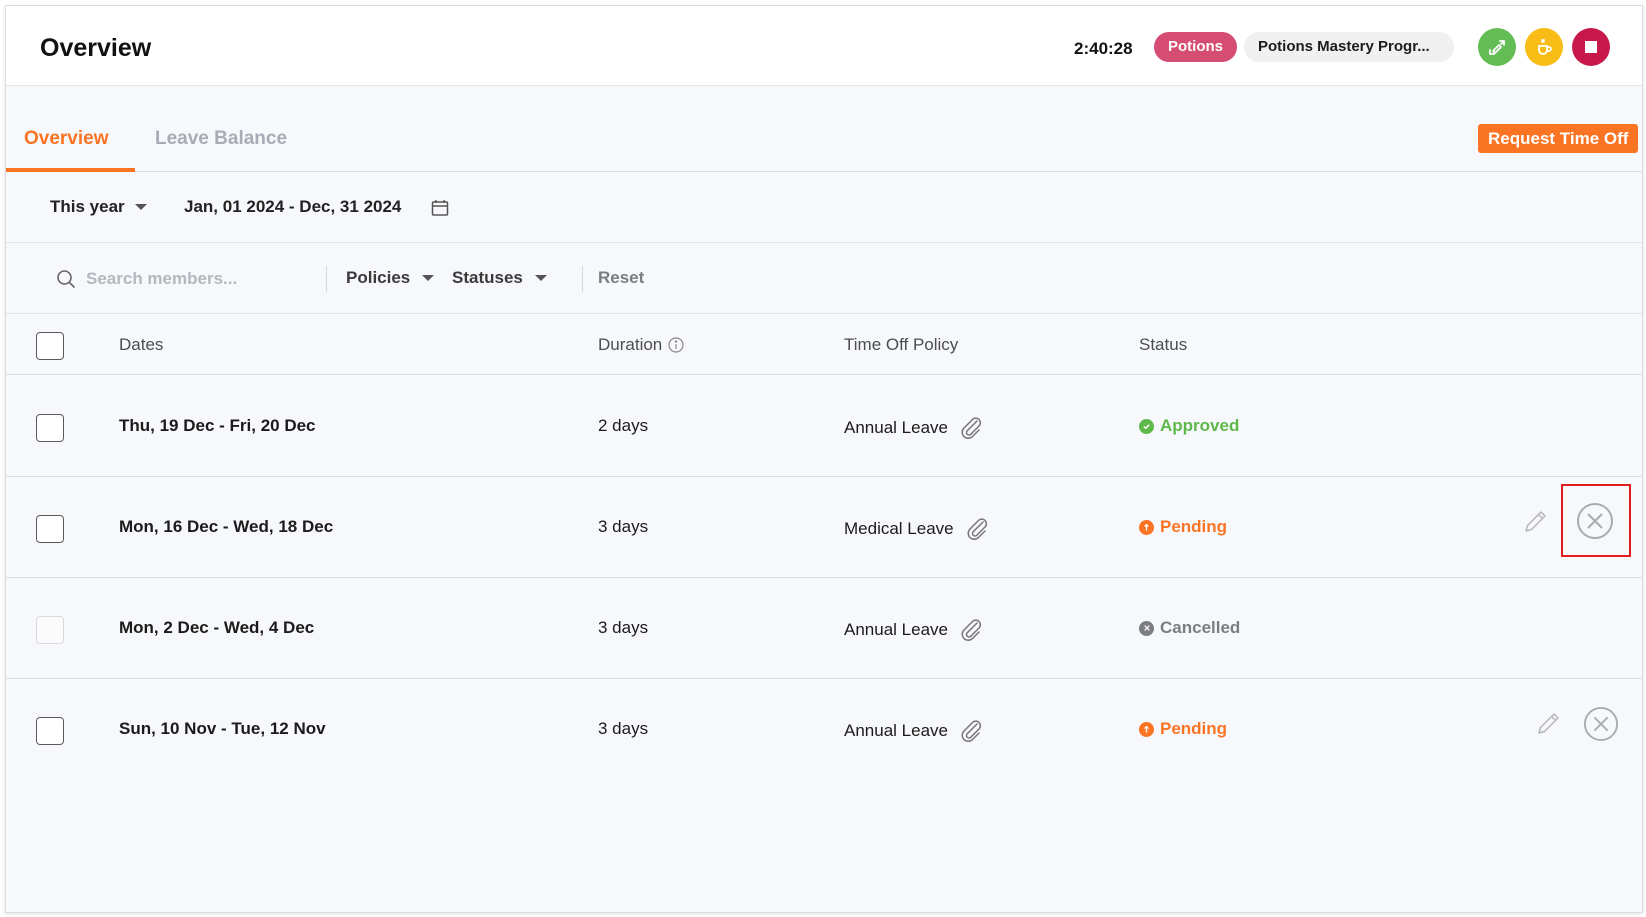 The width and height of the screenshot is (1646, 917). Describe the element at coordinates (1601, 724) in the screenshot. I see `cancel-circle-x-icon` at that location.